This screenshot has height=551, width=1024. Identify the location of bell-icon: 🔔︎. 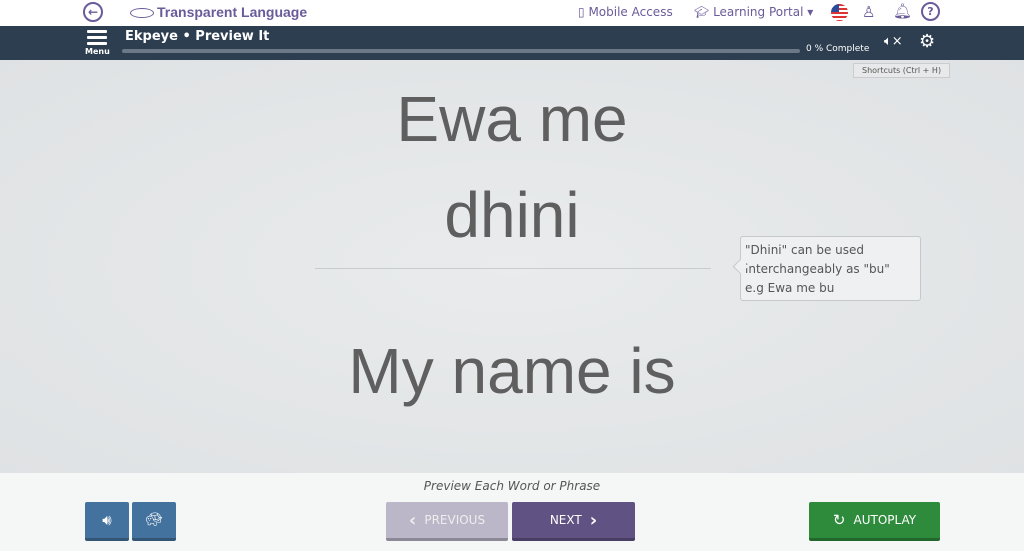
(902, 11).